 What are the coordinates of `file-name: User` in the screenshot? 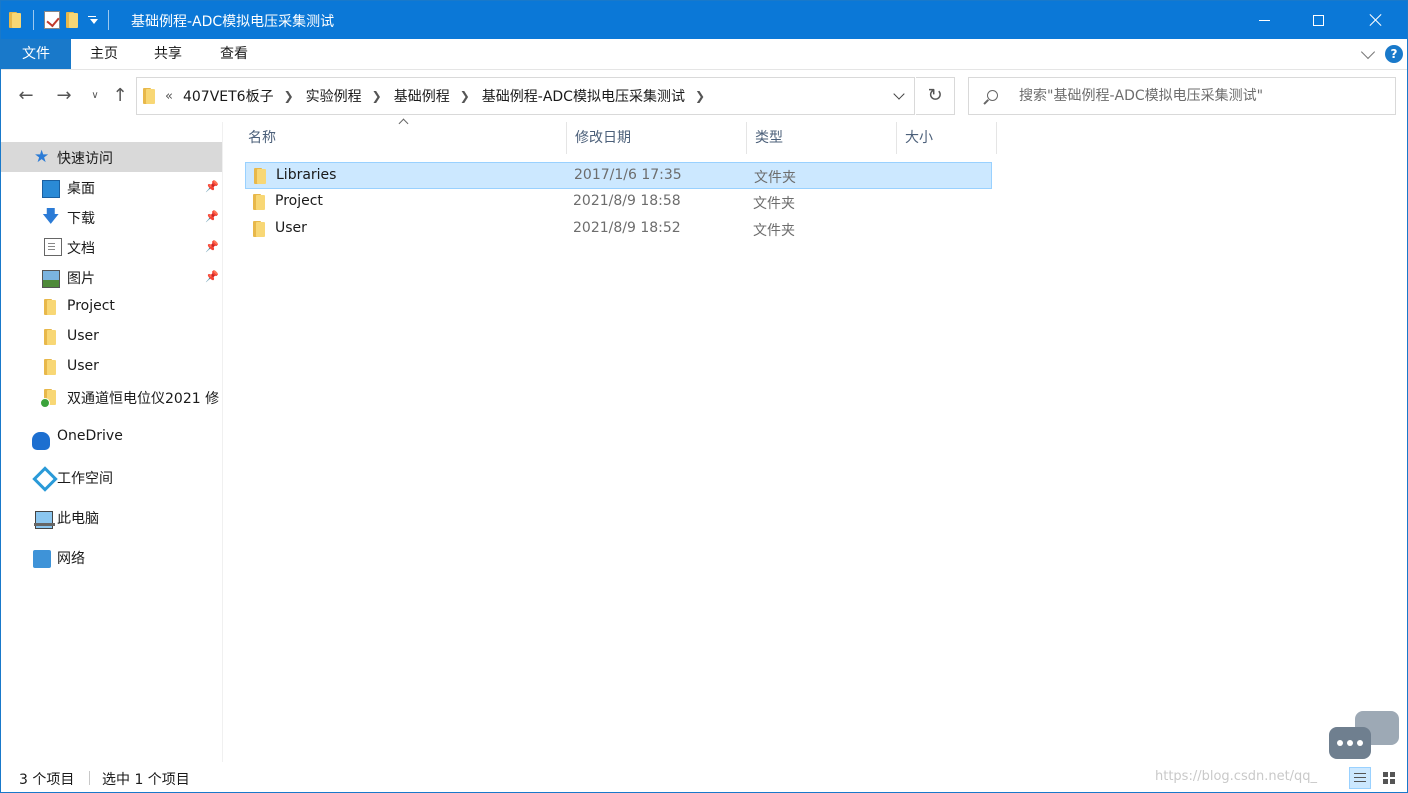 It's located at (291, 228).